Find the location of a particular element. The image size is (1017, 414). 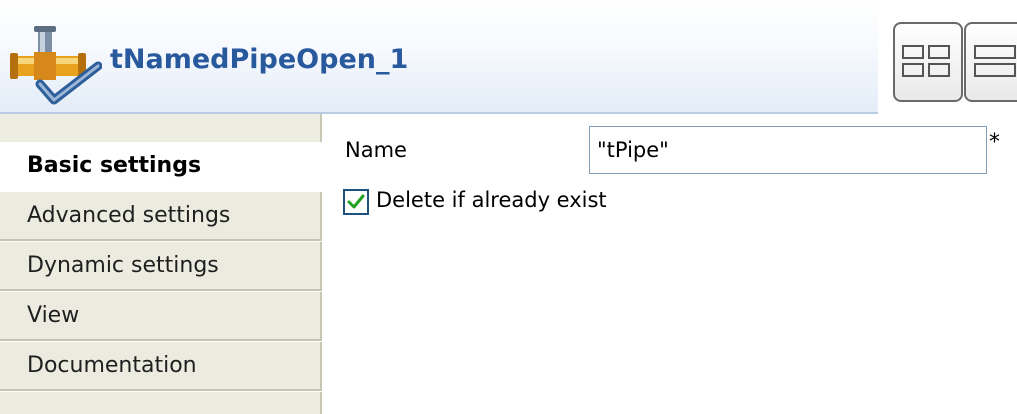

tab-list-top-spacer is located at coordinates (161, 128).